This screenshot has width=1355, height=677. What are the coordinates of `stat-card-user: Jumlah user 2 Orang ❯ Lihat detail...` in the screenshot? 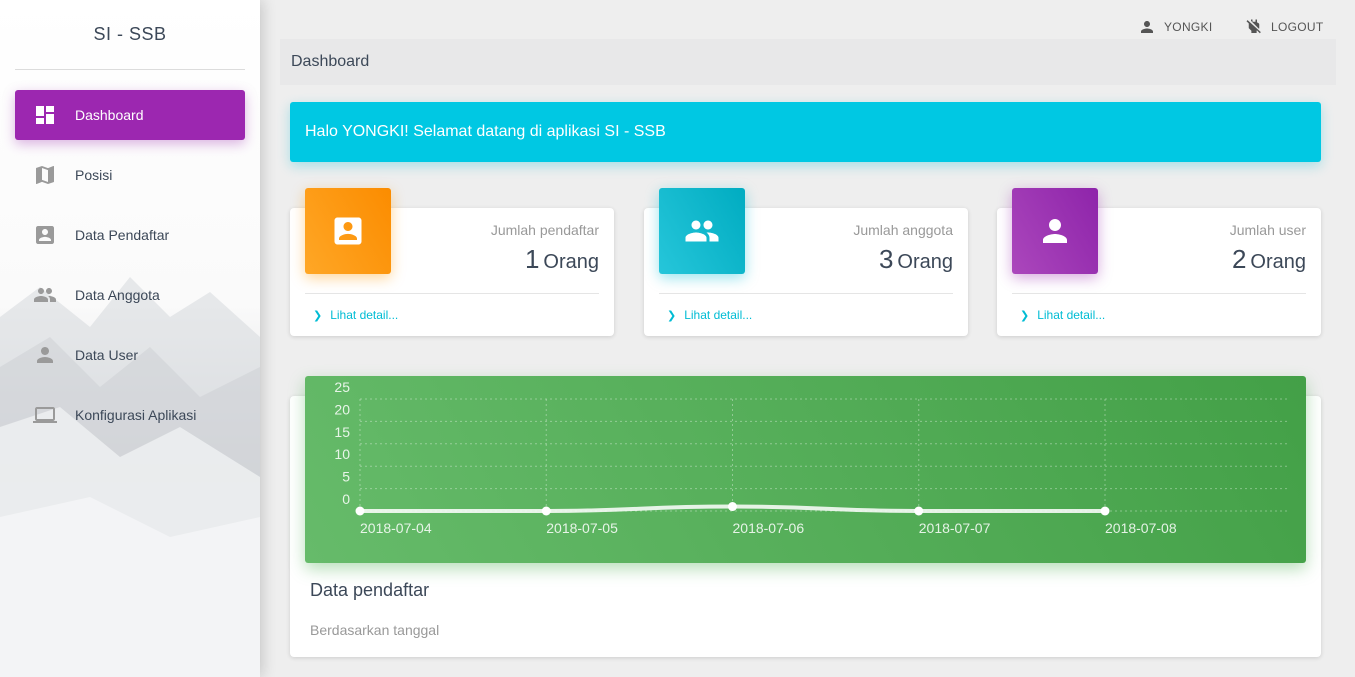 It's located at (1159, 262).